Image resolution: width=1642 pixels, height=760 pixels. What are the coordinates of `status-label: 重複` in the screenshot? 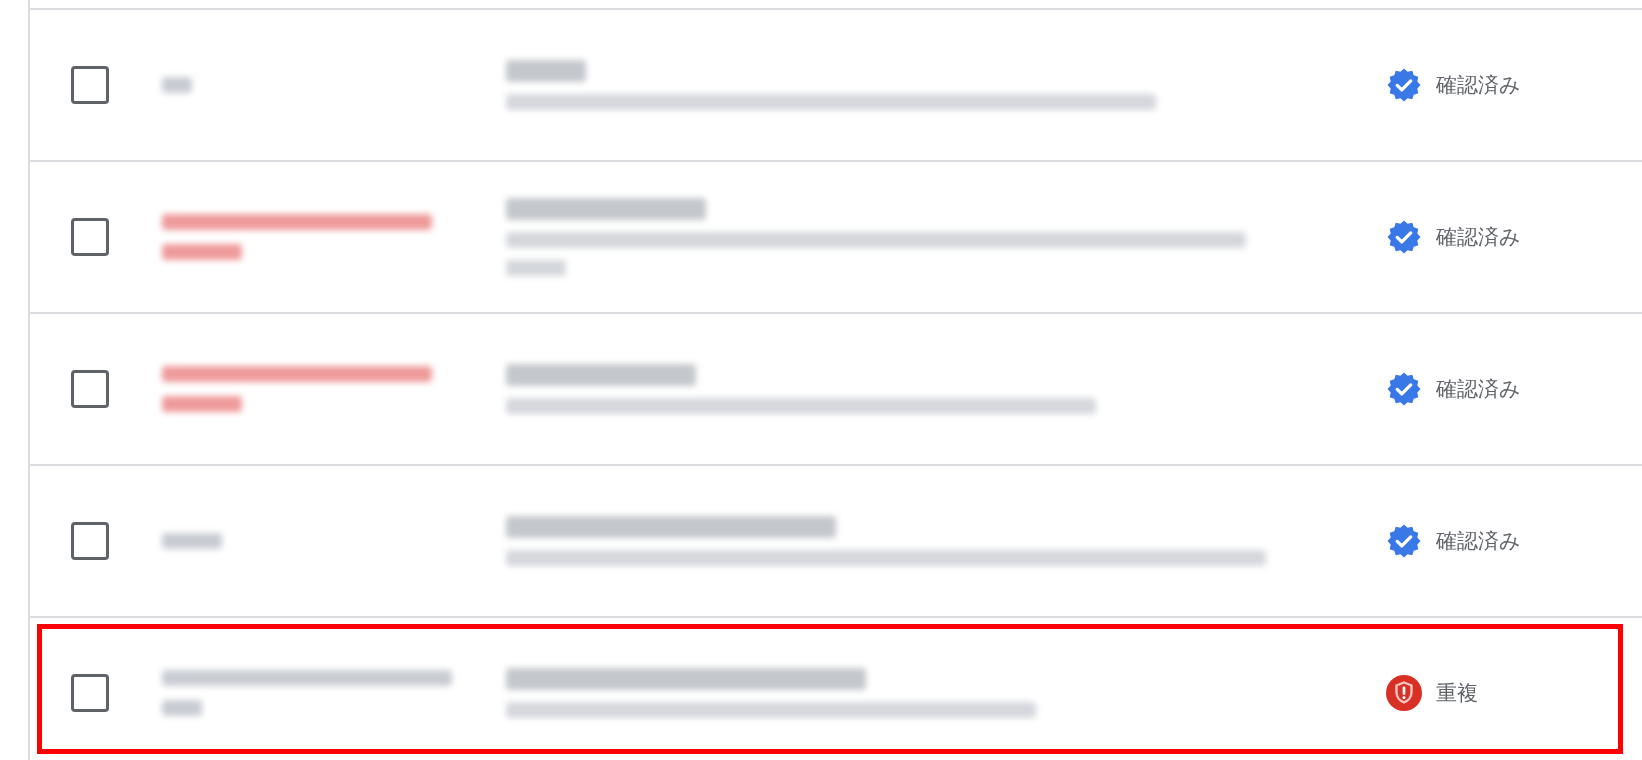 It's located at (1457, 693).